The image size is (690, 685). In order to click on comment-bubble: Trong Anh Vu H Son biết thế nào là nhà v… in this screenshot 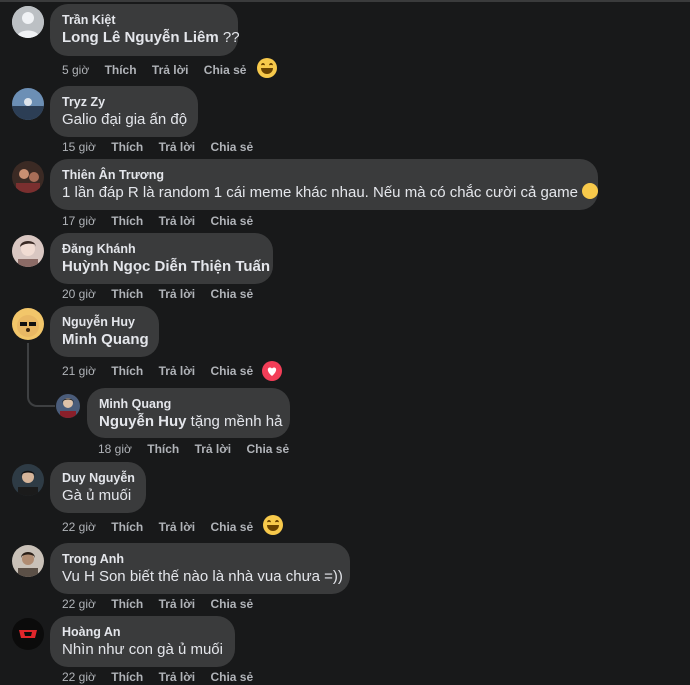, I will do `click(200, 568)`.